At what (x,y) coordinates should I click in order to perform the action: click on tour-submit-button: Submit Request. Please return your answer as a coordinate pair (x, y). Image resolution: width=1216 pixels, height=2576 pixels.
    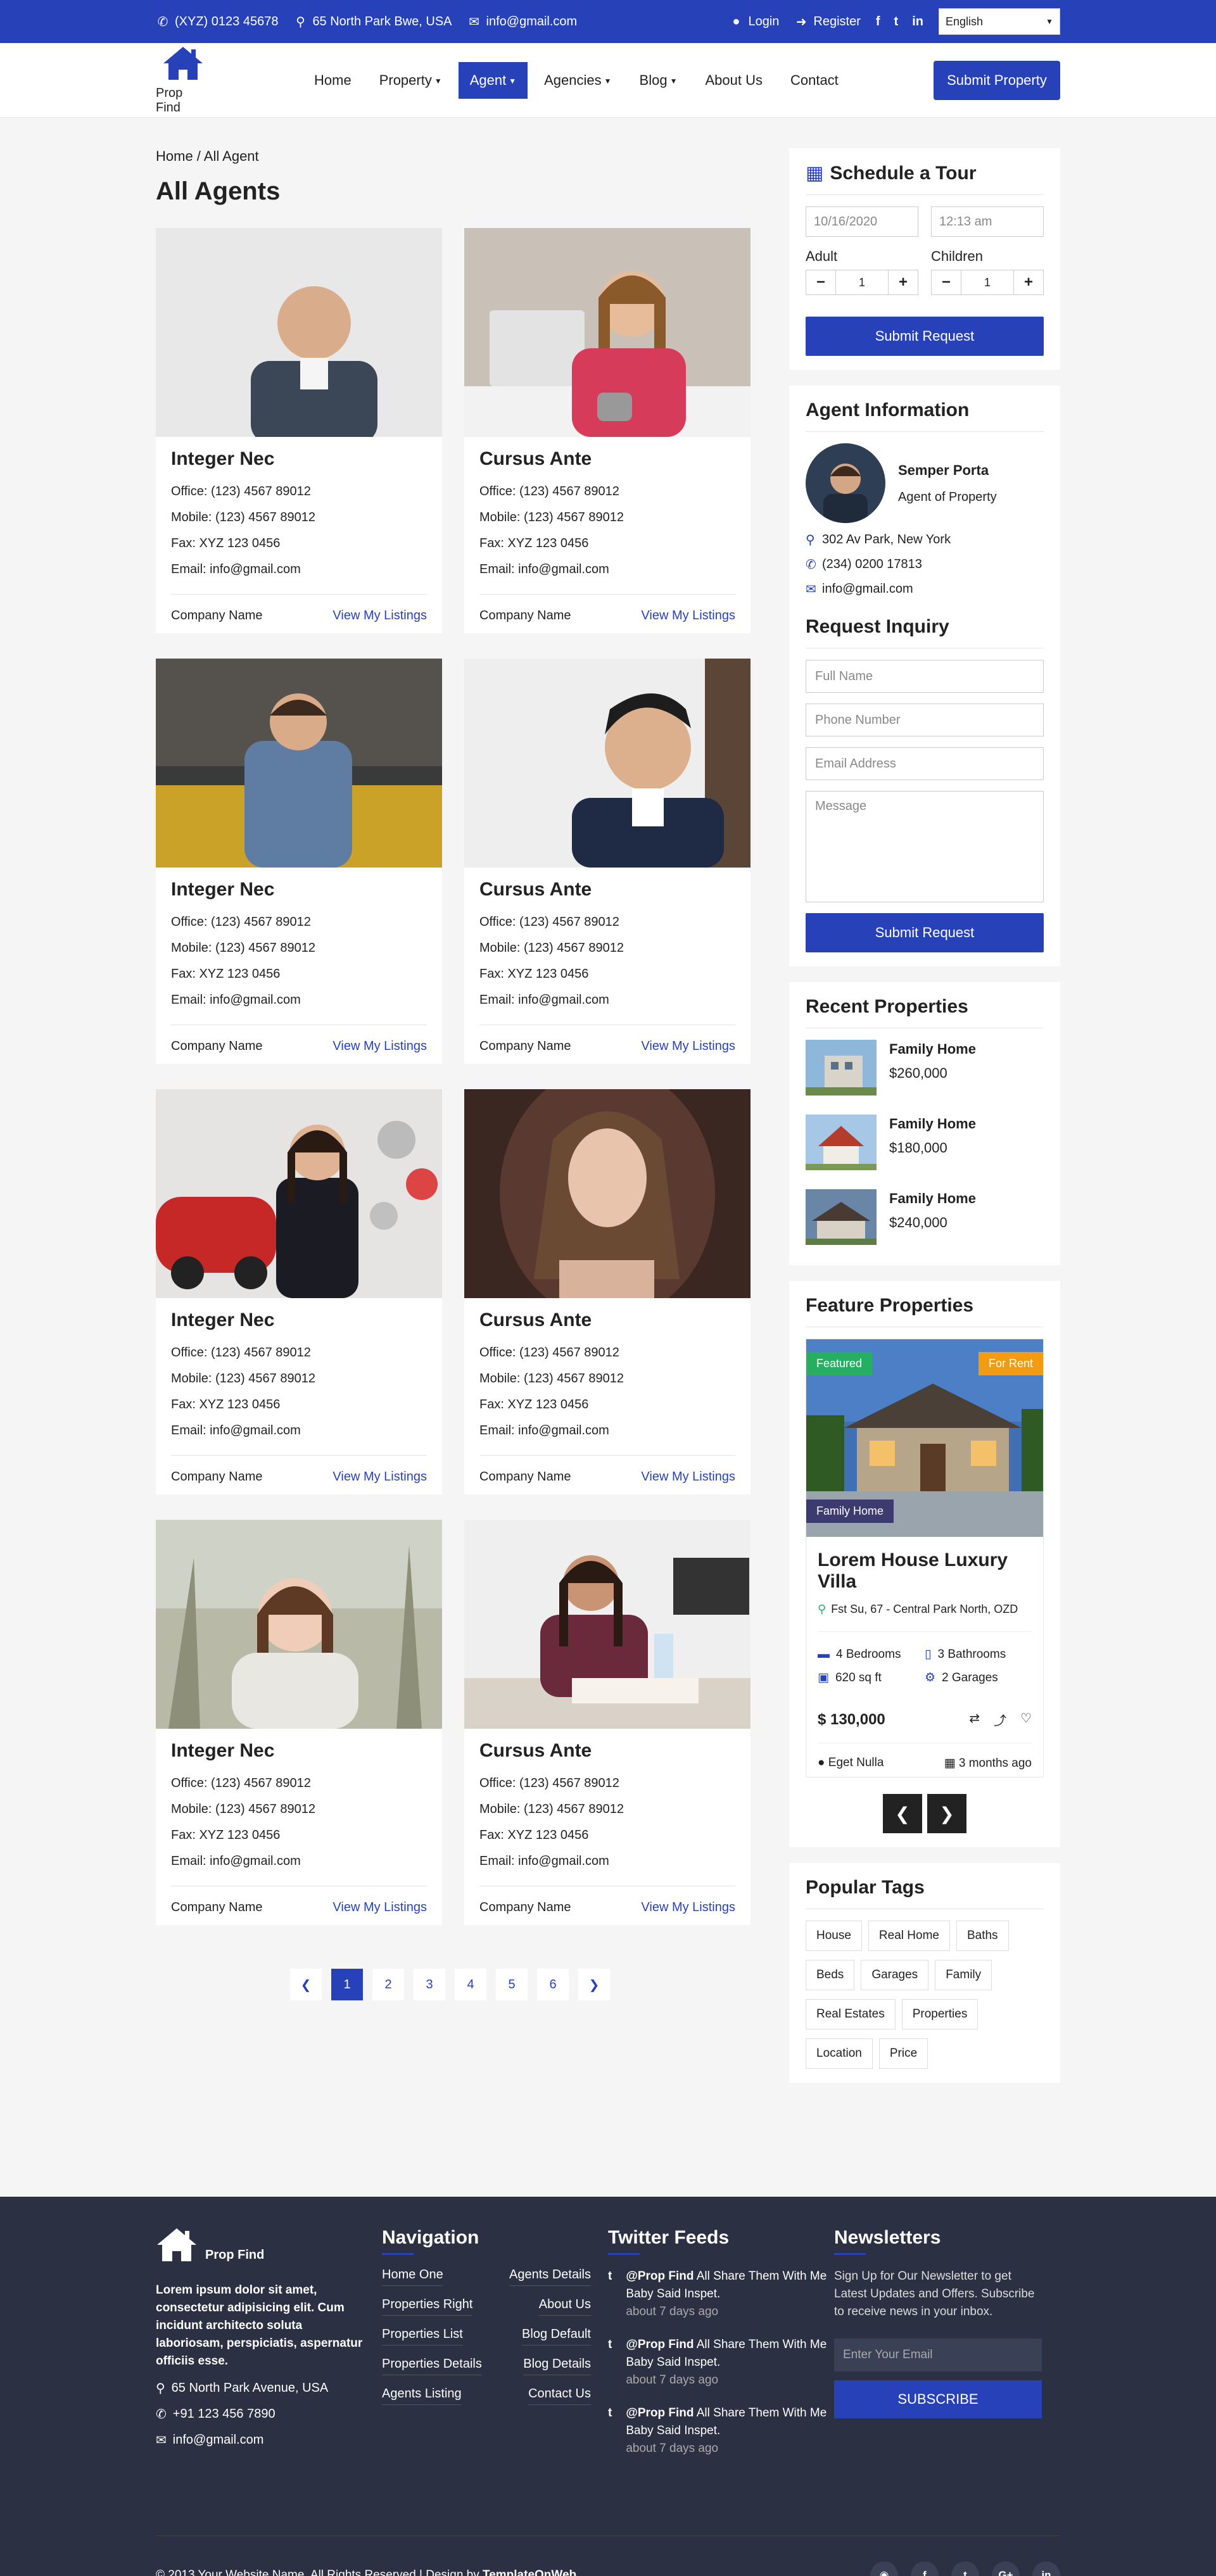
    Looking at the image, I should click on (925, 336).